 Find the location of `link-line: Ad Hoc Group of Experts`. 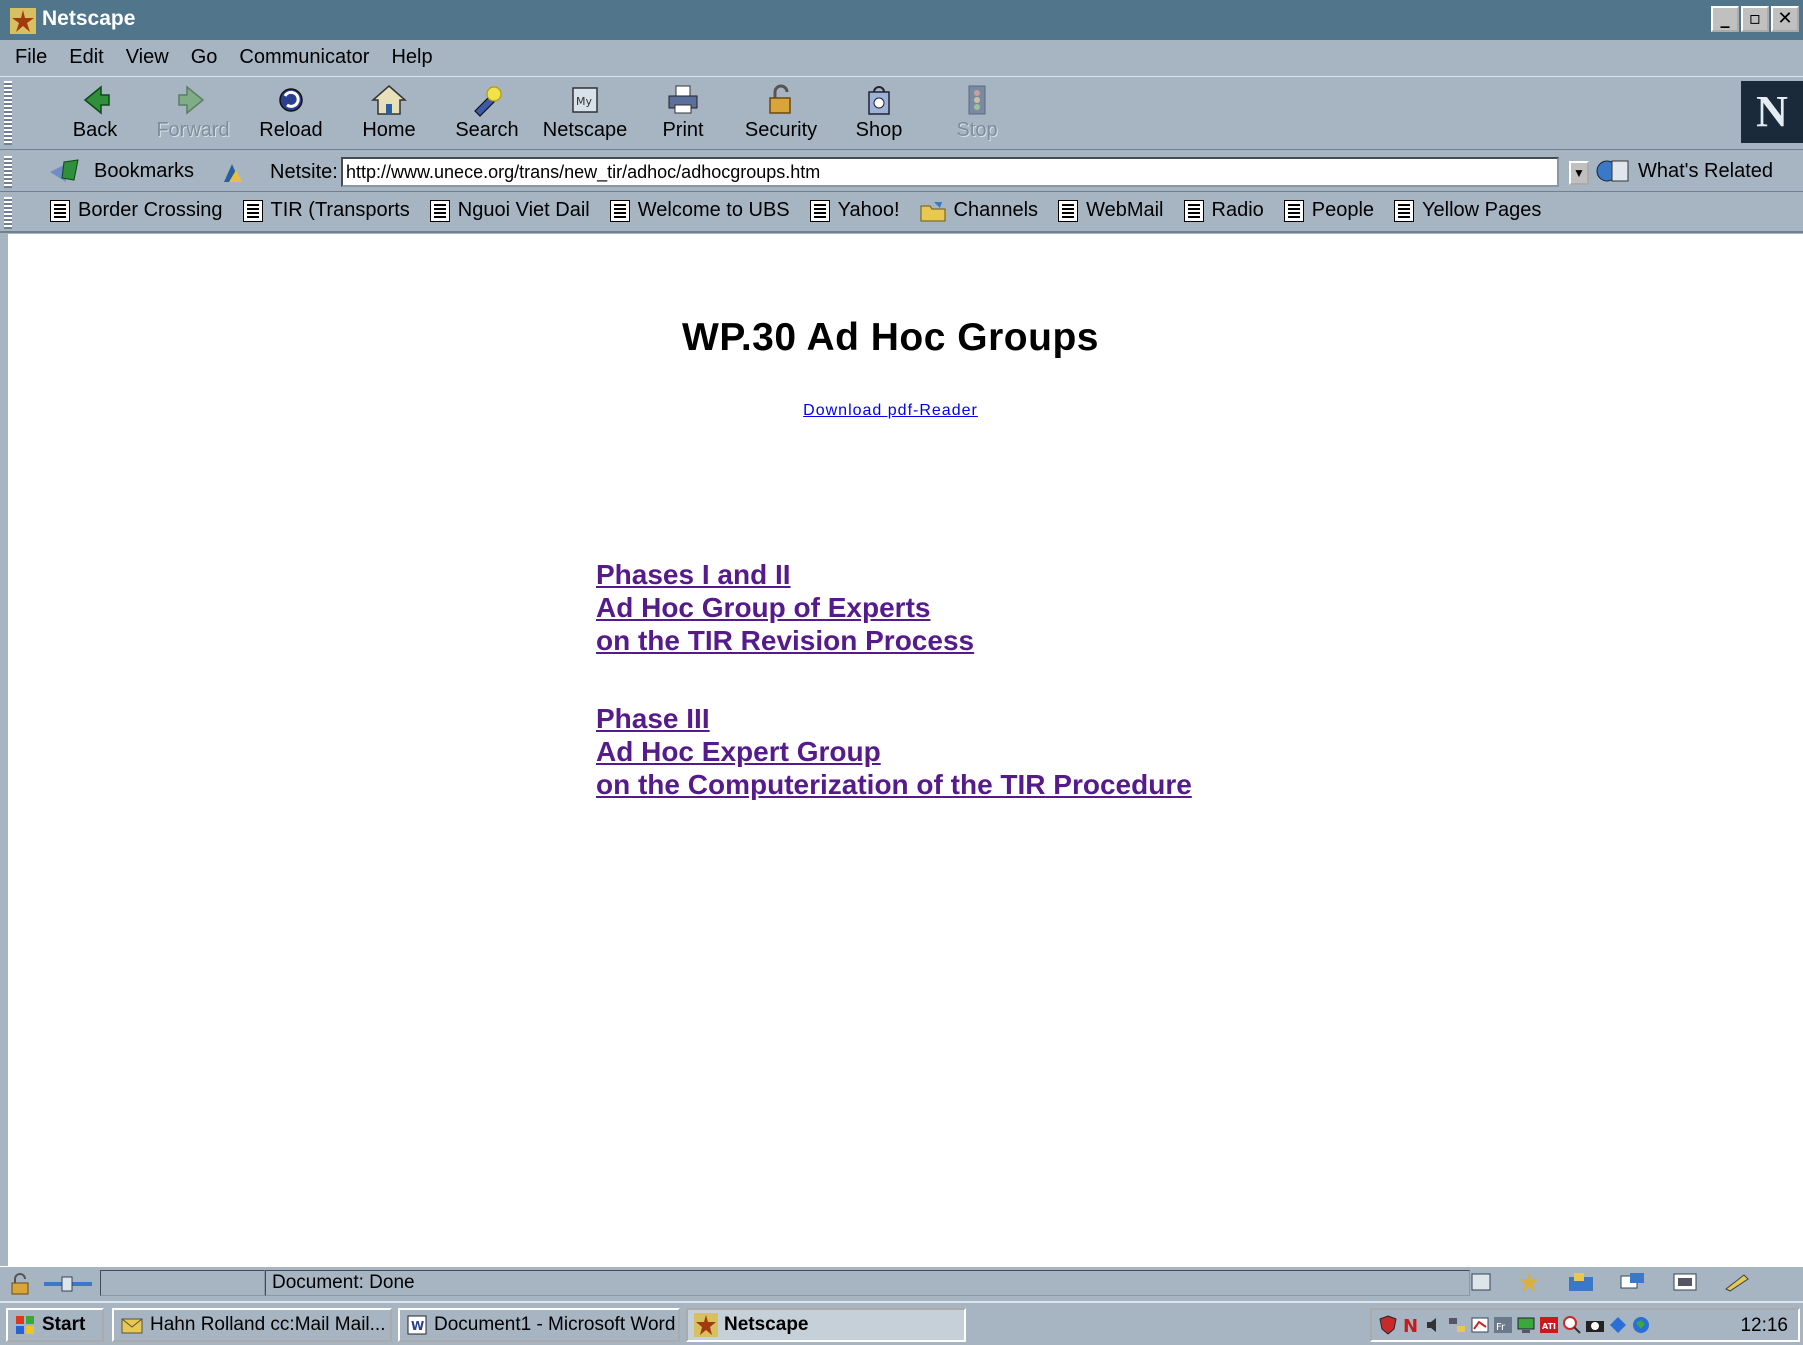

link-line: Ad Hoc Group of Experts is located at coordinates (763, 607).